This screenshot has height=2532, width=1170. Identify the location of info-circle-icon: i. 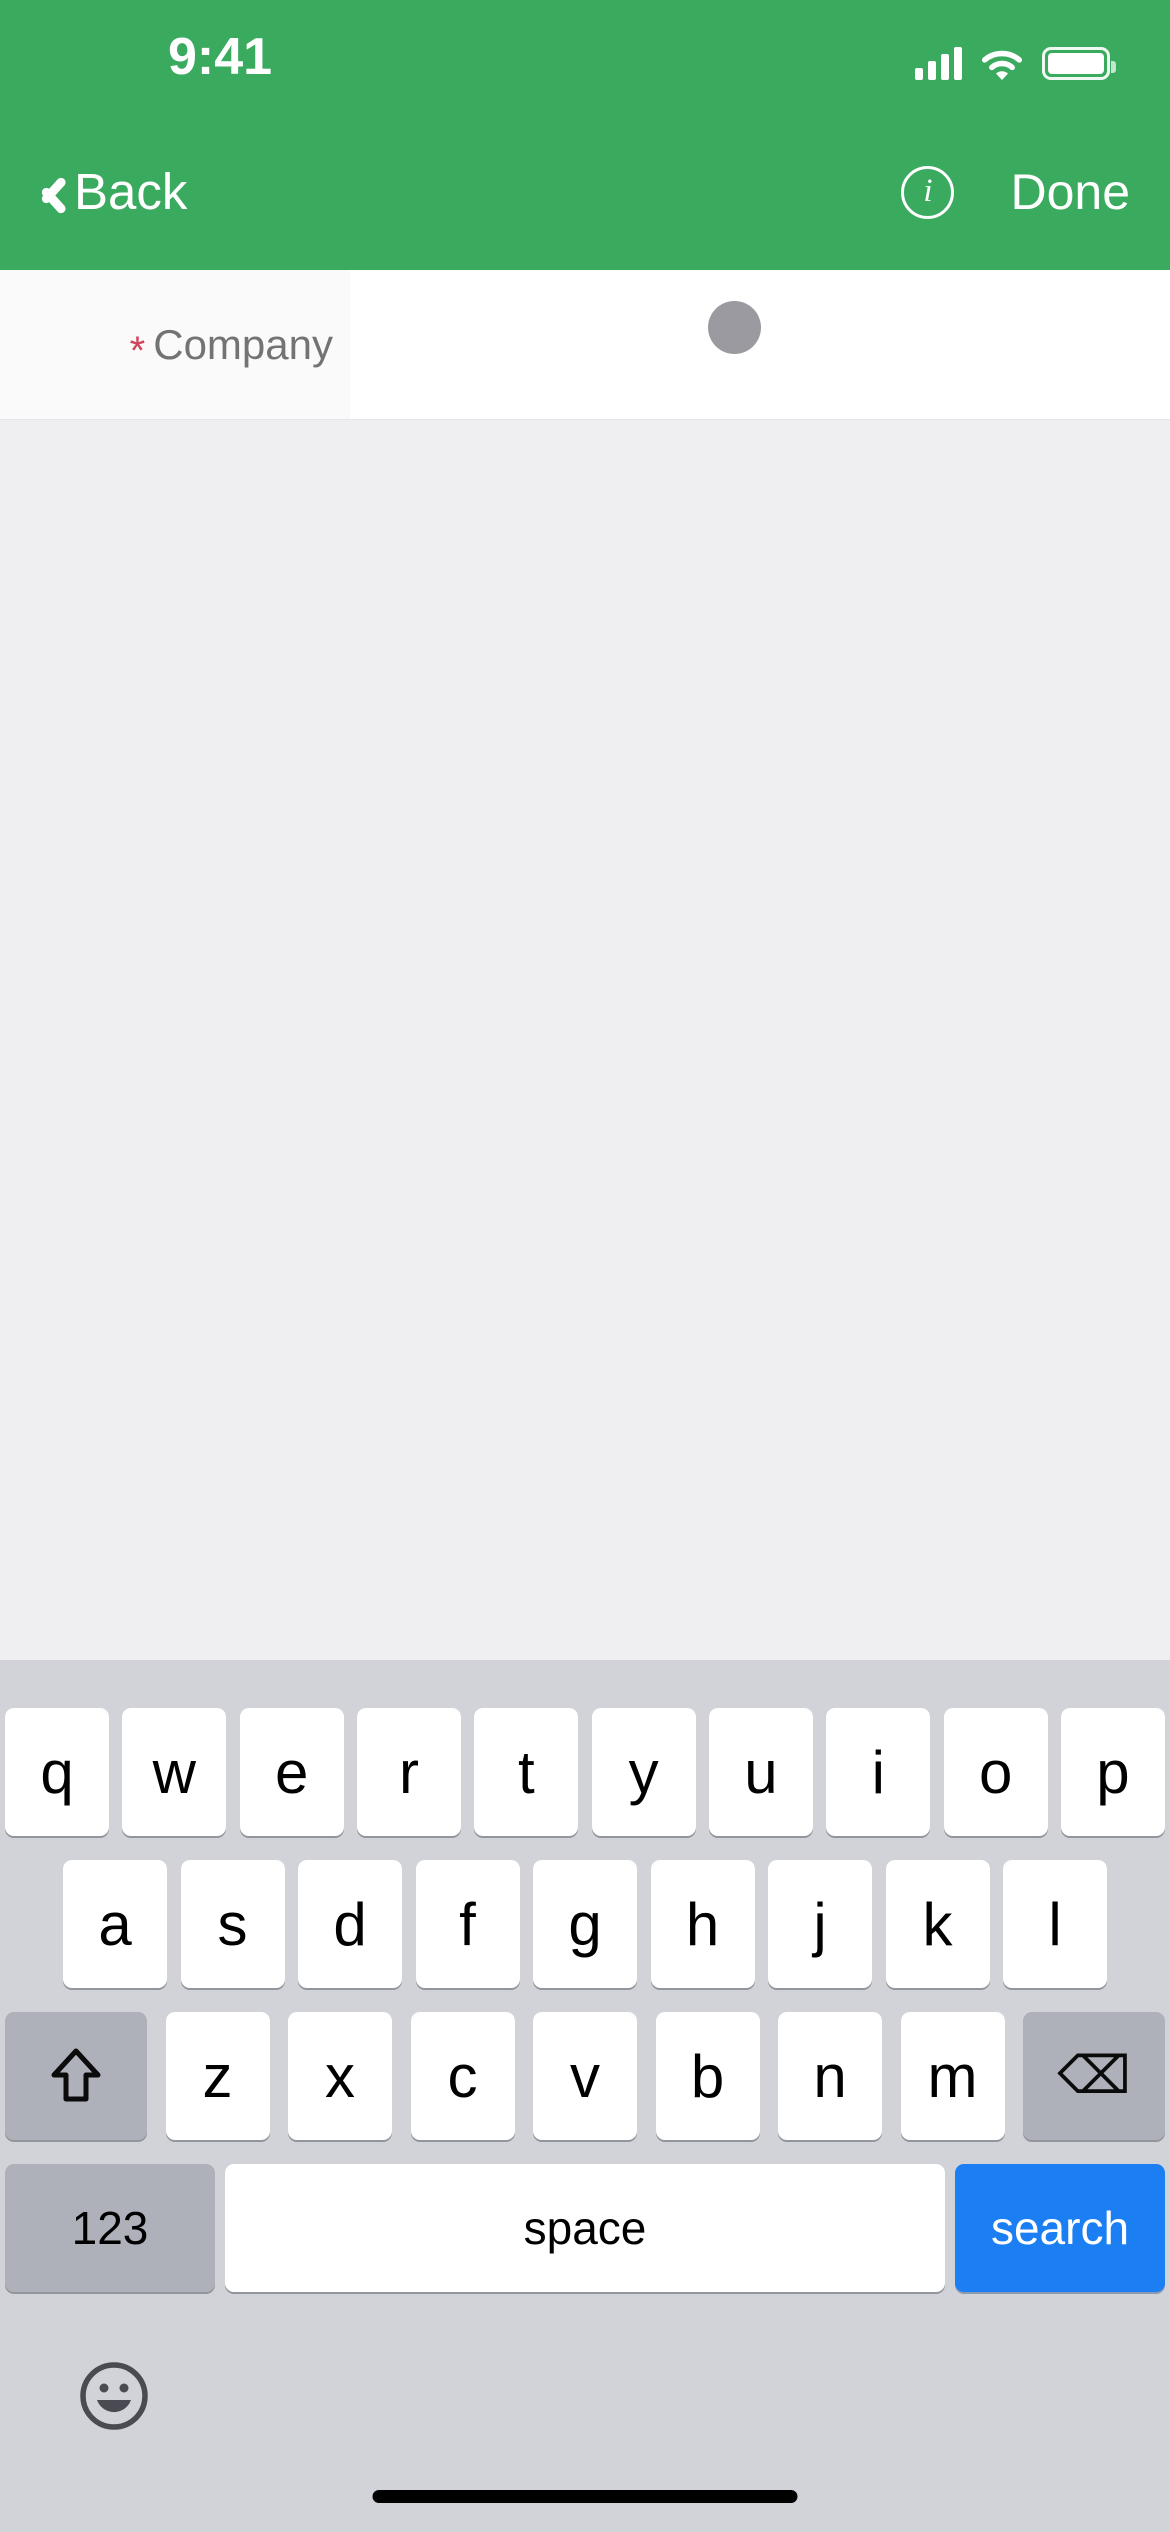
(928, 192).